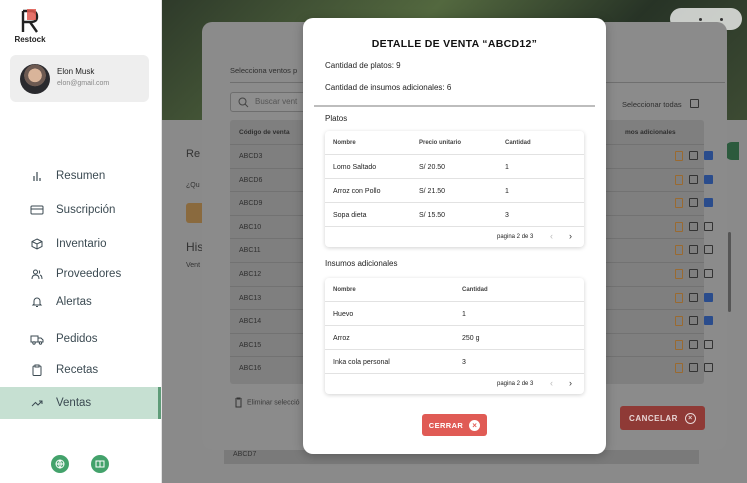  What do you see at coordinates (30, 21) in the screenshot?
I see `restock-logo-icon` at bounding box center [30, 21].